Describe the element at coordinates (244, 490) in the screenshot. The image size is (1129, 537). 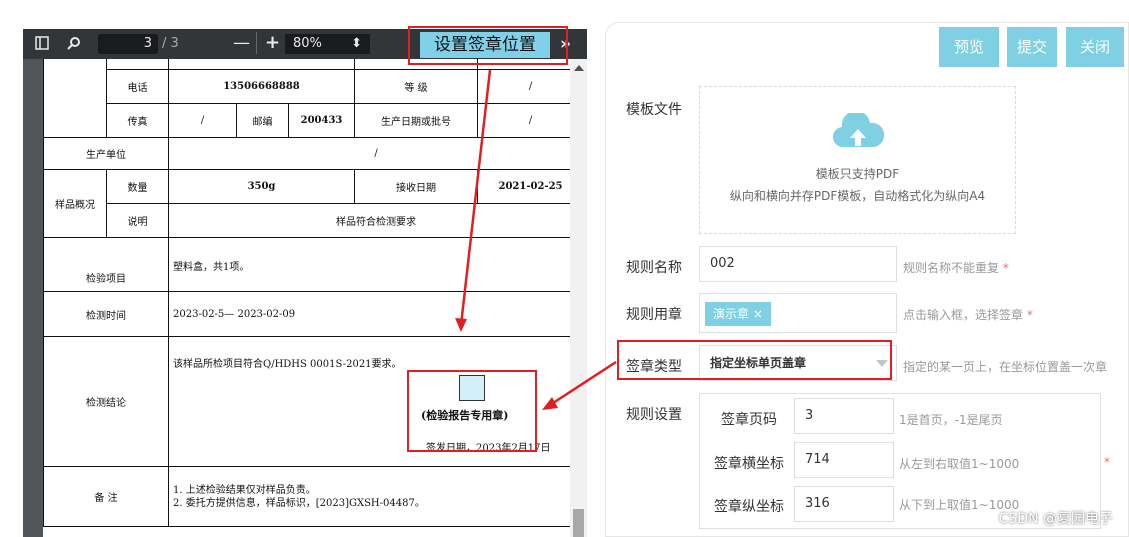
I see `remark-line: 1. 上述检验结果仅对样品负责。` at that location.